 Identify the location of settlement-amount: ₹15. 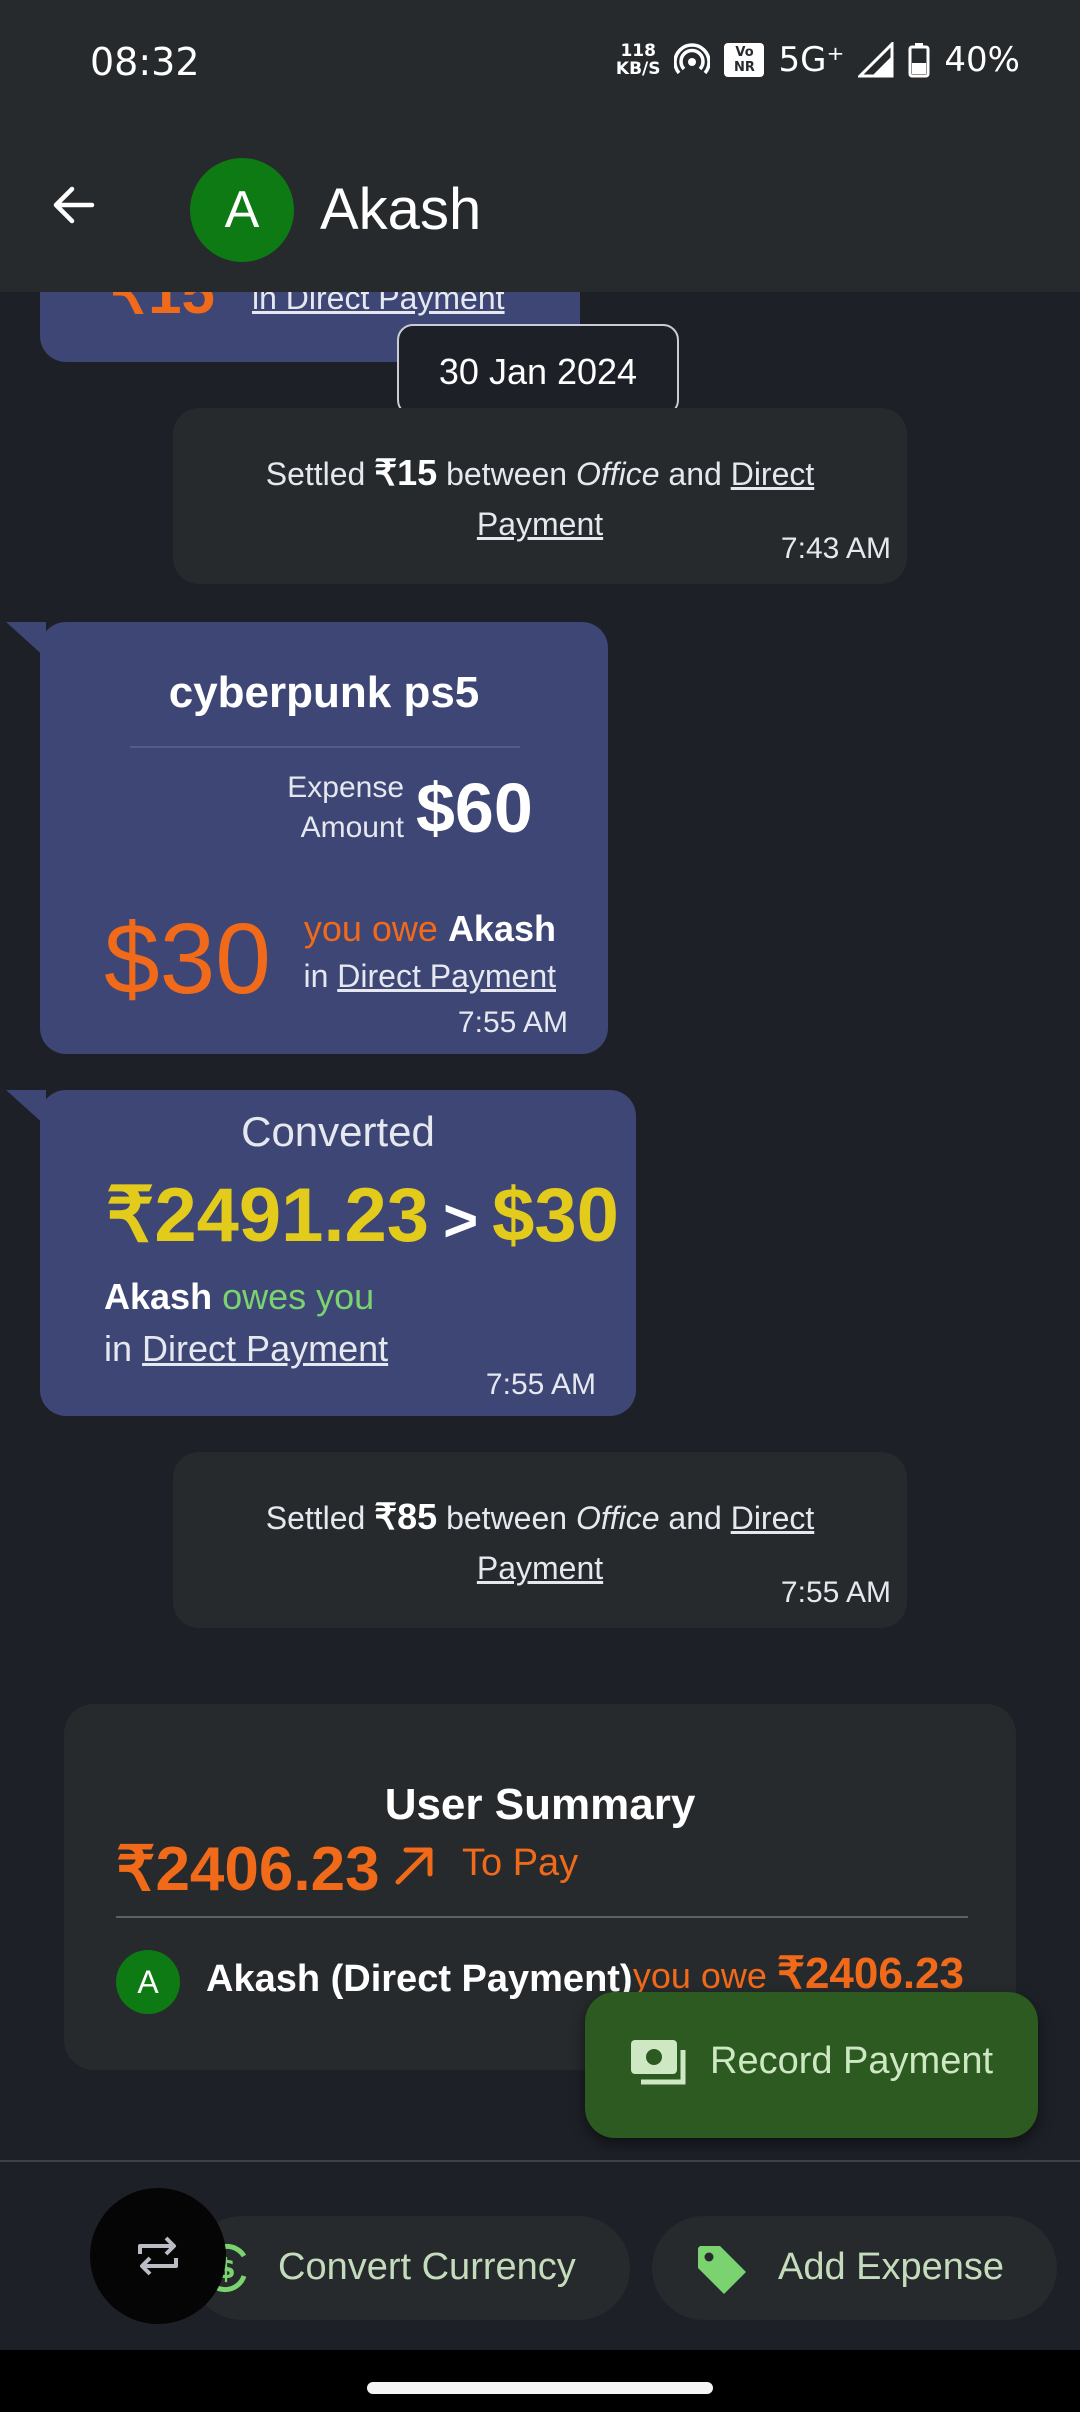
(406, 472).